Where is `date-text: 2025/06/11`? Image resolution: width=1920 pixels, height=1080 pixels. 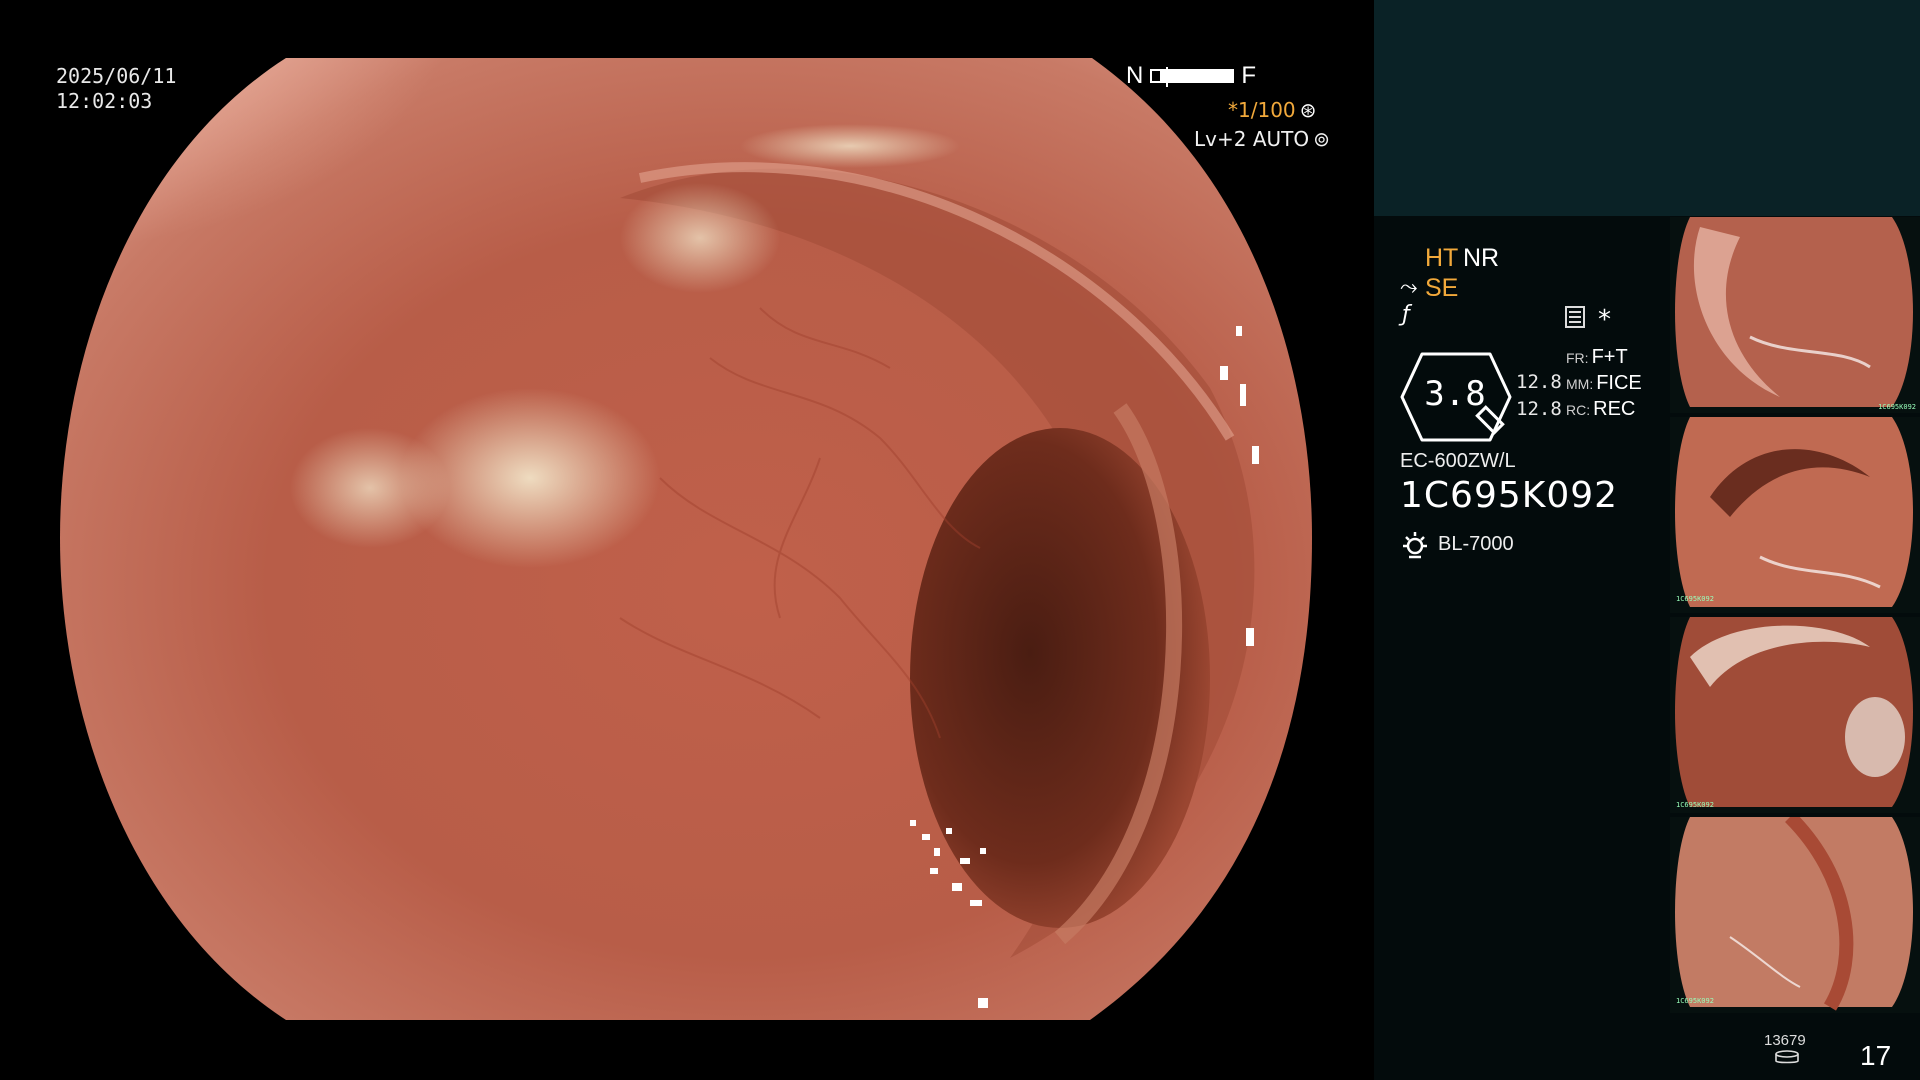
date-text: 2025/06/11 is located at coordinates (116, 76).